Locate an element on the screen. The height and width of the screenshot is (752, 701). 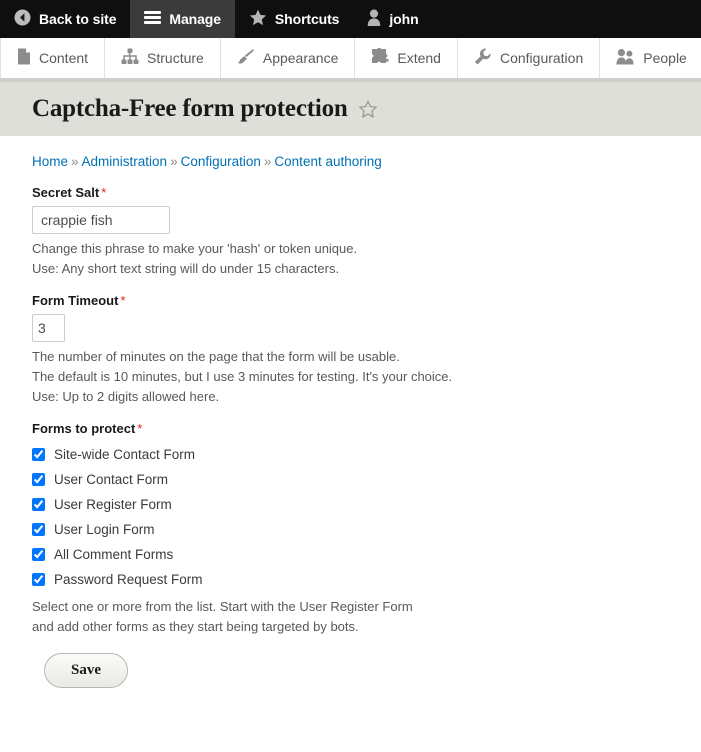
admin-bar-item-back-to-site: Back to site is located at coordinates (65, 19).